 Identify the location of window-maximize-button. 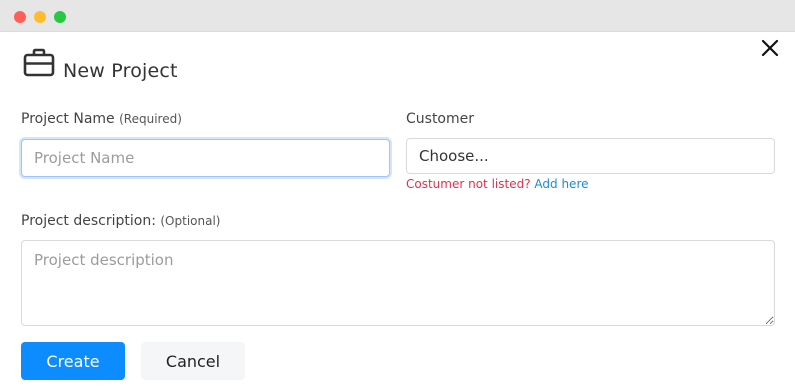
(60, 17).